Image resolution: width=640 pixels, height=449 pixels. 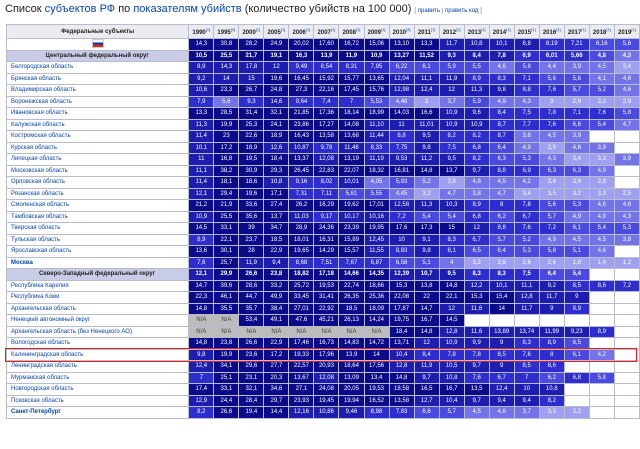 I want to click on year-header-2008: 2008[1], so click(x=351, y=31).